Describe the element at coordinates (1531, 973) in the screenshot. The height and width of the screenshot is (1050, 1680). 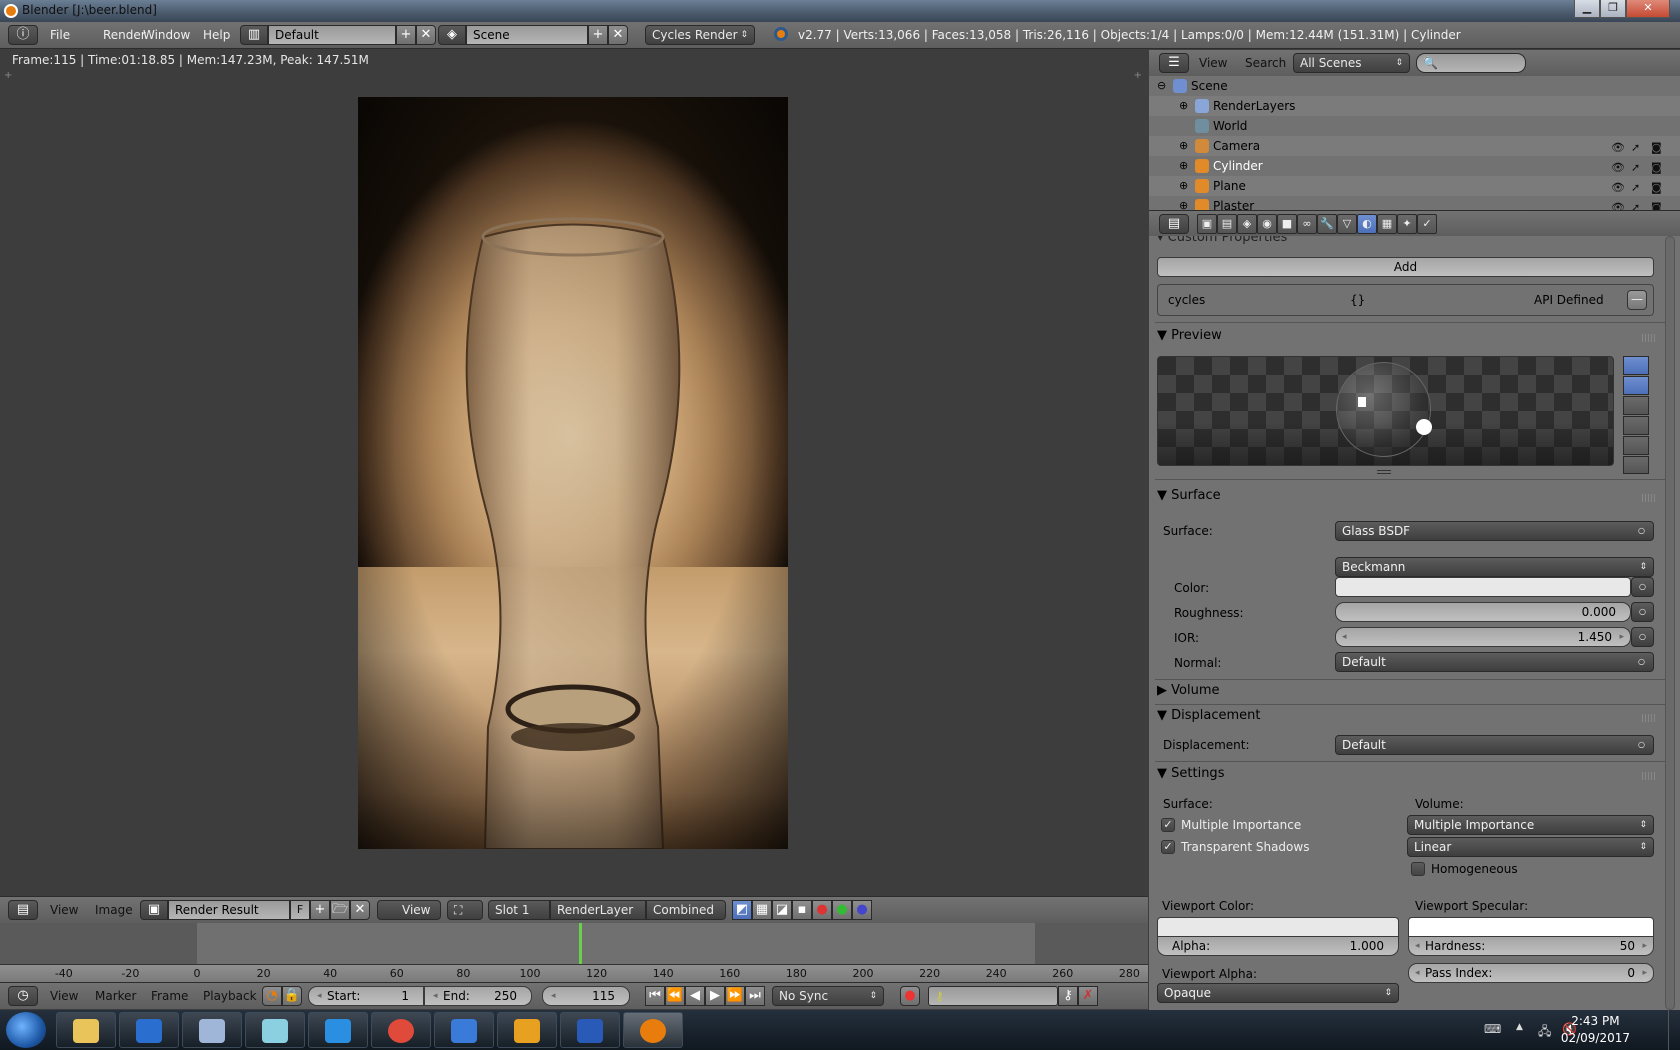
I see `pass-index-field: ◂ Pass Index: 0 ▸` at that location.